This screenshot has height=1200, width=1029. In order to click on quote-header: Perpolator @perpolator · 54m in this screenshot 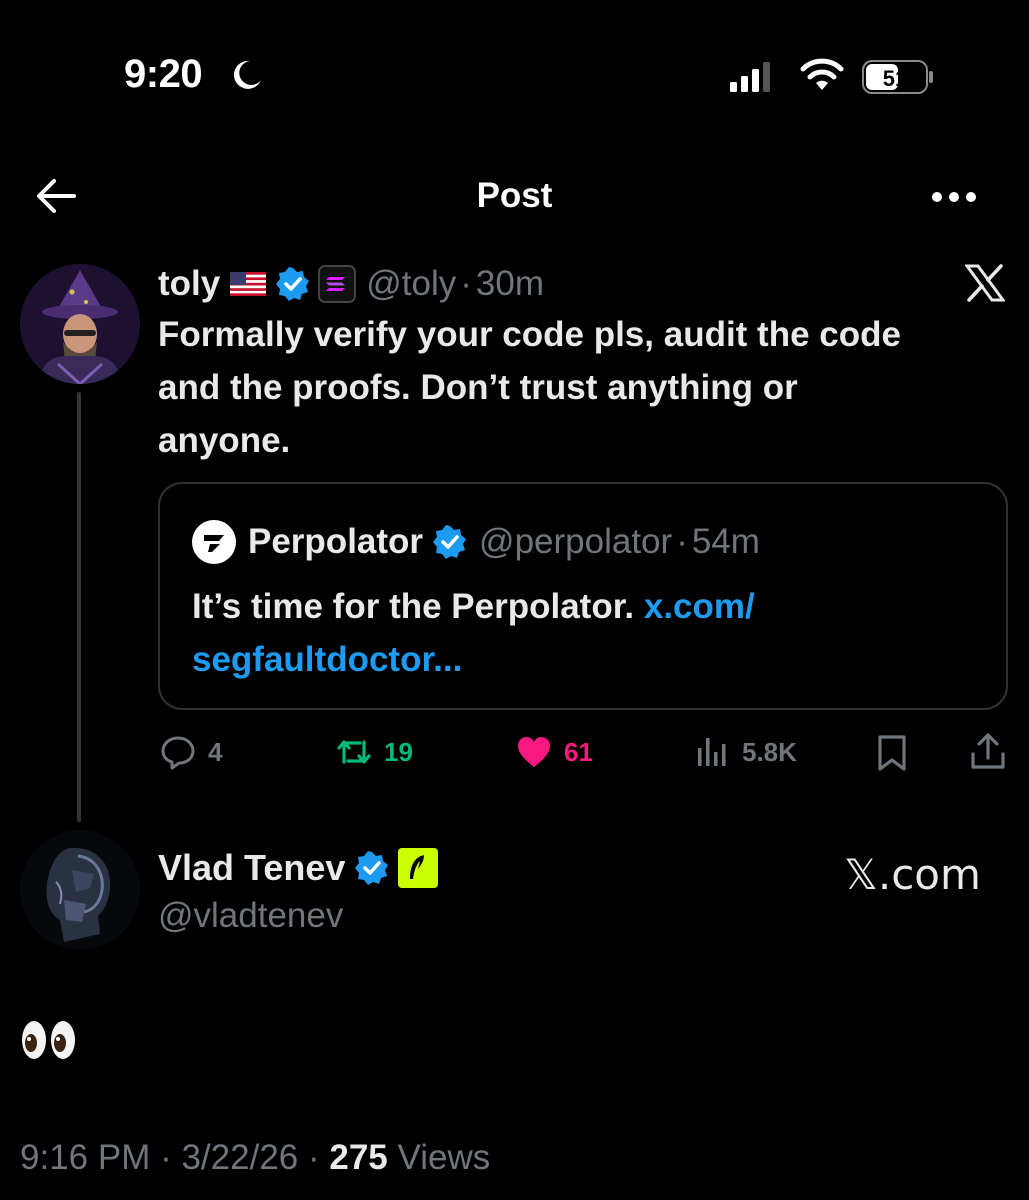, I will do `click(476, 542)`.